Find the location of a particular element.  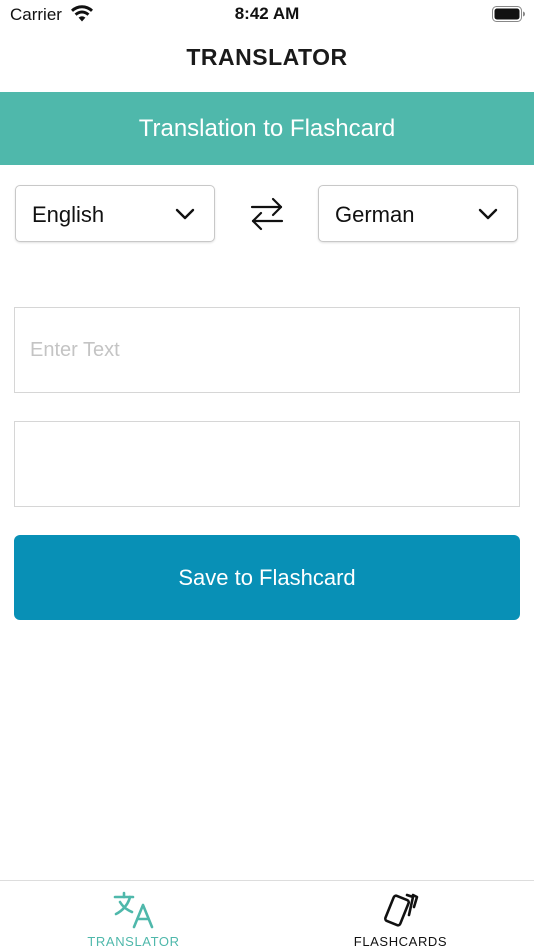

translate-icon is located at coordinates (133, 910).